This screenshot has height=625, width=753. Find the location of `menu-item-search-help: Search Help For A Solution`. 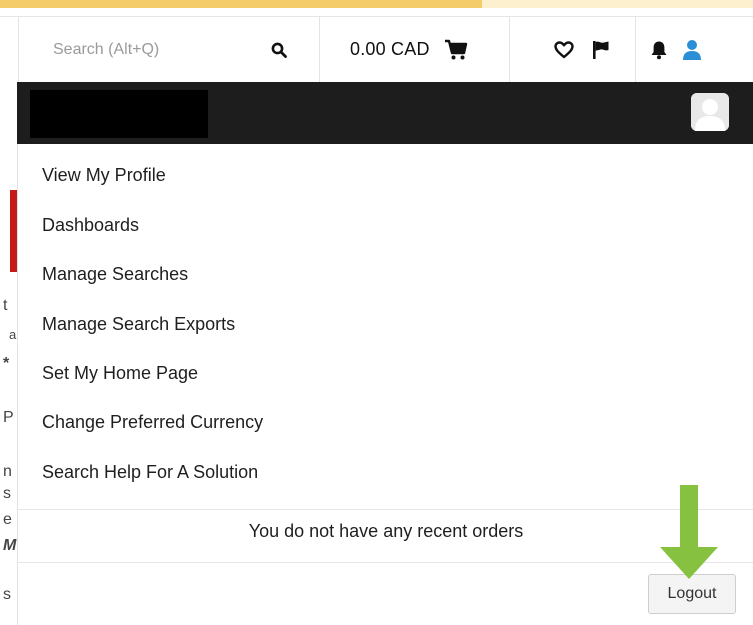

menu-item-search-help: Search Help For A Solution is located at coordinates (150, 472).